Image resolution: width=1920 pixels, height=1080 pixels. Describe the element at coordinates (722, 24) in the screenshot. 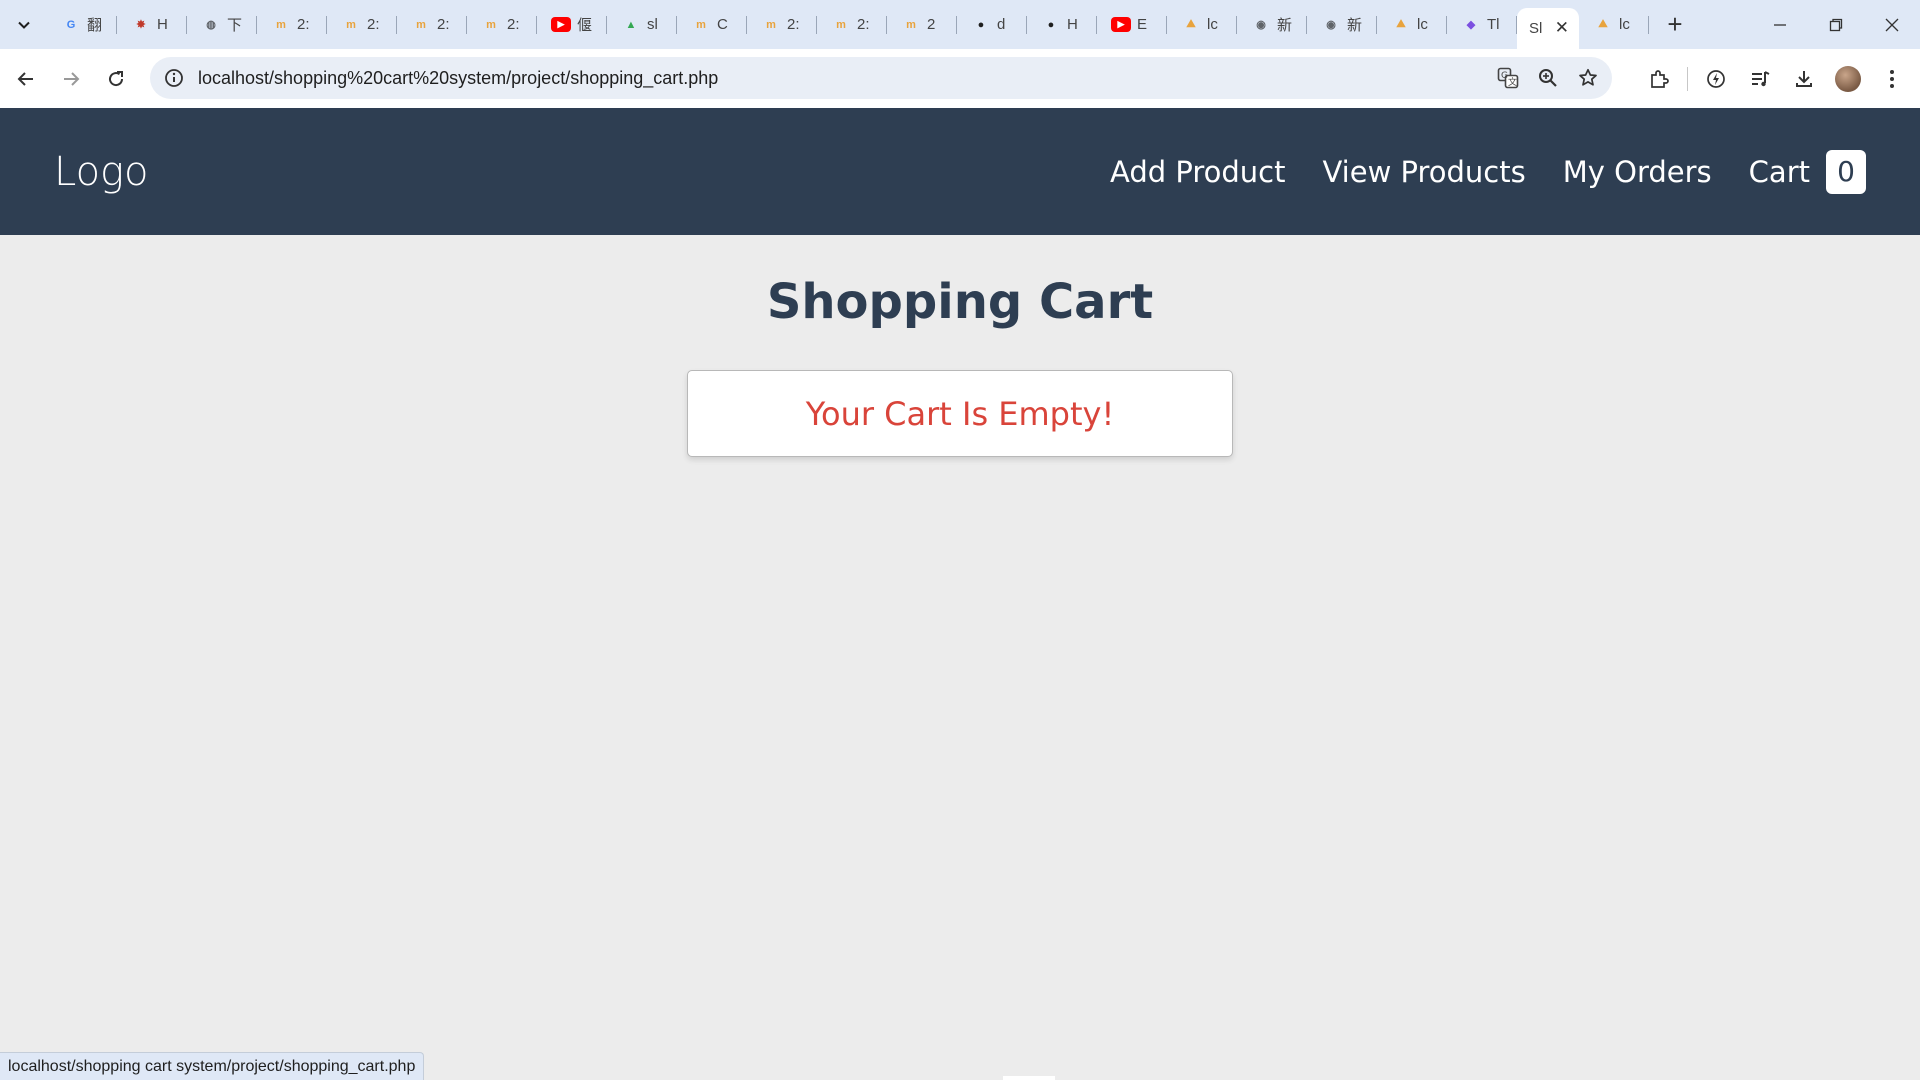

I see `tab-title: C` at that location.